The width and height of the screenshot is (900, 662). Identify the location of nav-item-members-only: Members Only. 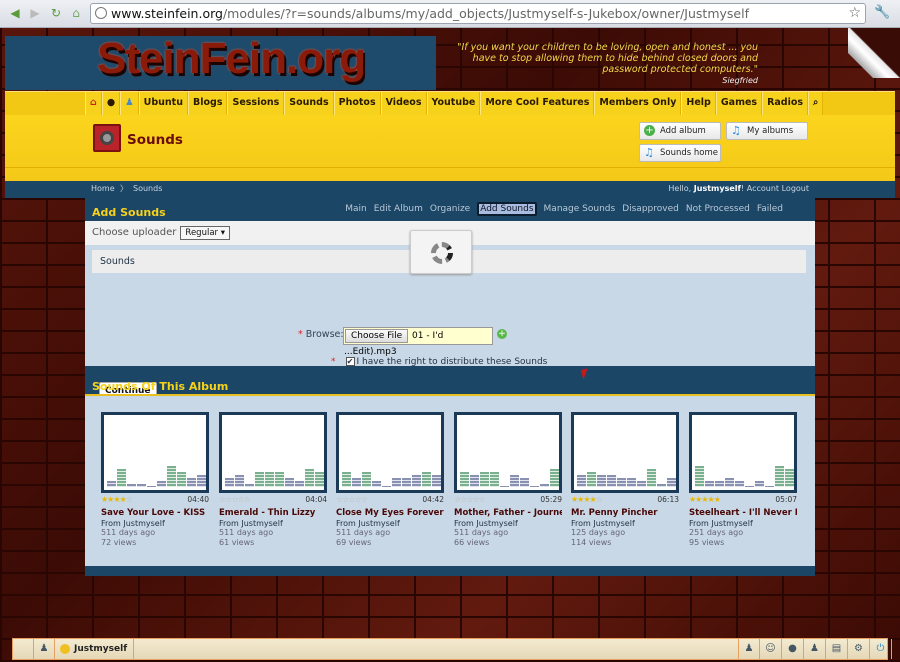
(638, 103).